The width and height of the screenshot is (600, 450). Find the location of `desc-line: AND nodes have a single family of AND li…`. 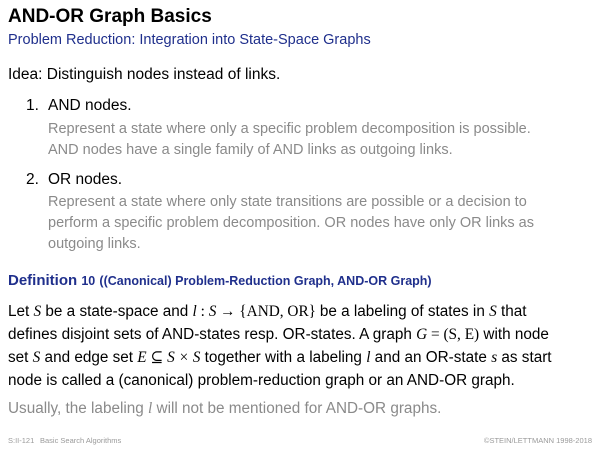

desc-line: AND nodes have a single family of AND li… is located at coordinates (250, 150).